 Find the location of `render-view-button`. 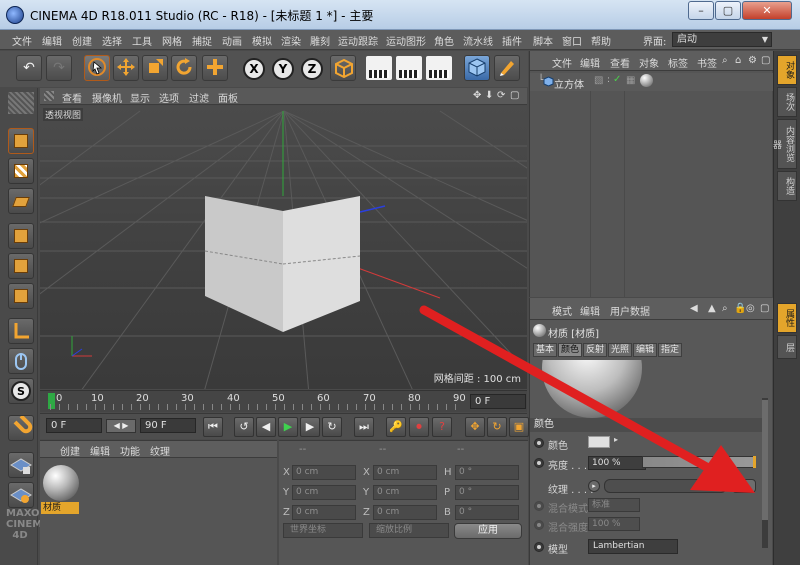

render-view-button is located at coordinates (379, 68).